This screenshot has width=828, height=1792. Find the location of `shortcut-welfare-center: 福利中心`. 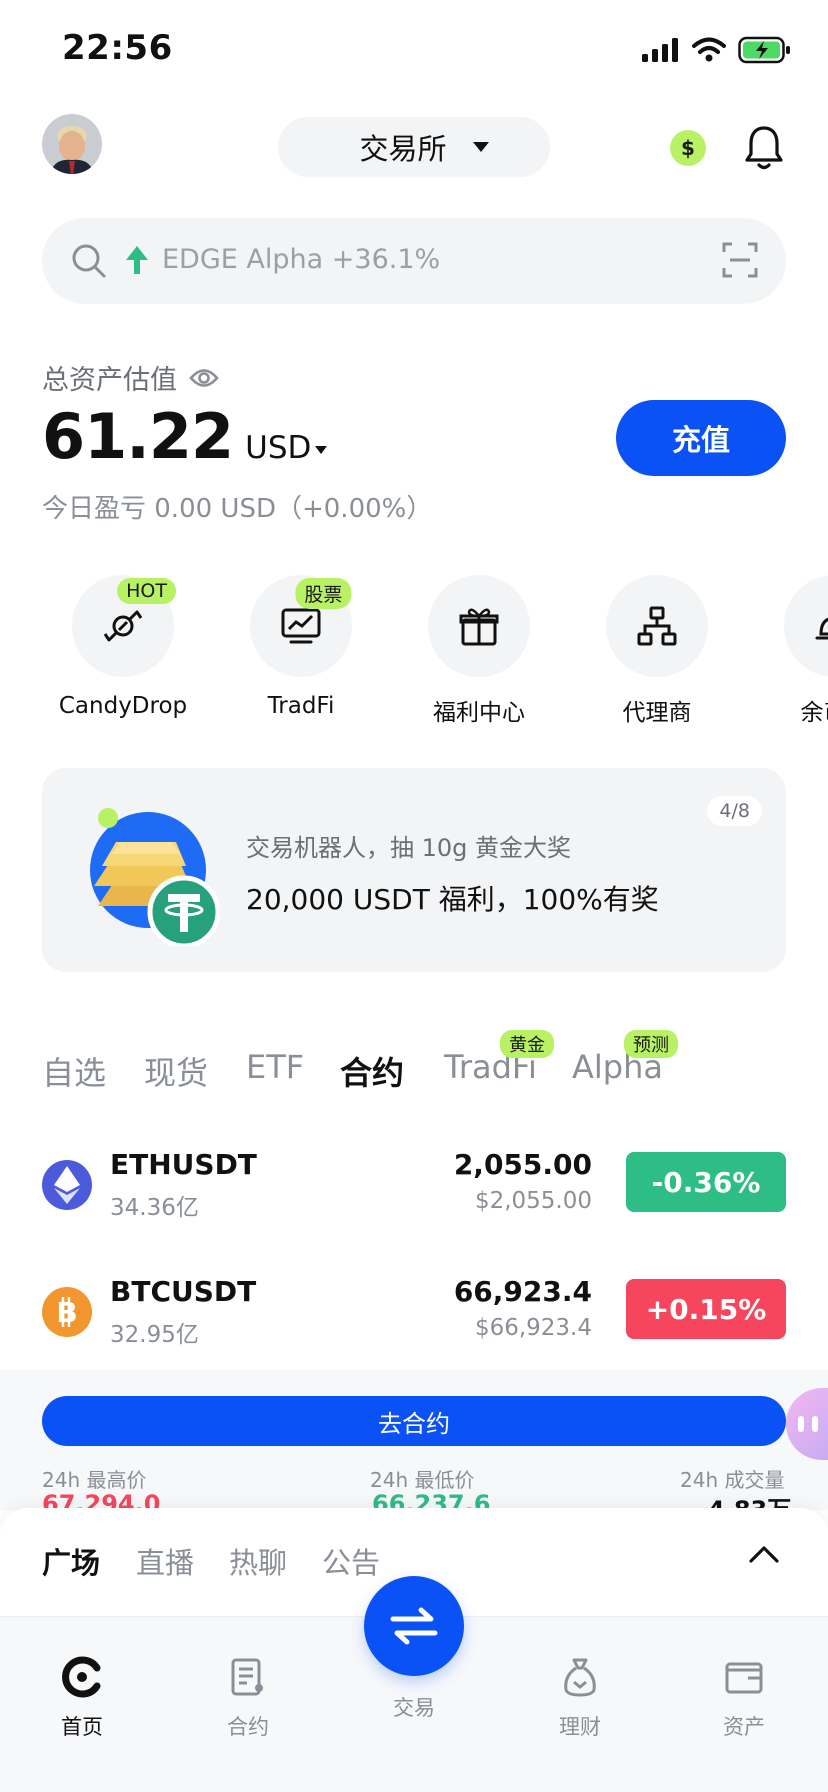

shortcut-welfare-center: 福利中心 is located at coordinates (479, 650).